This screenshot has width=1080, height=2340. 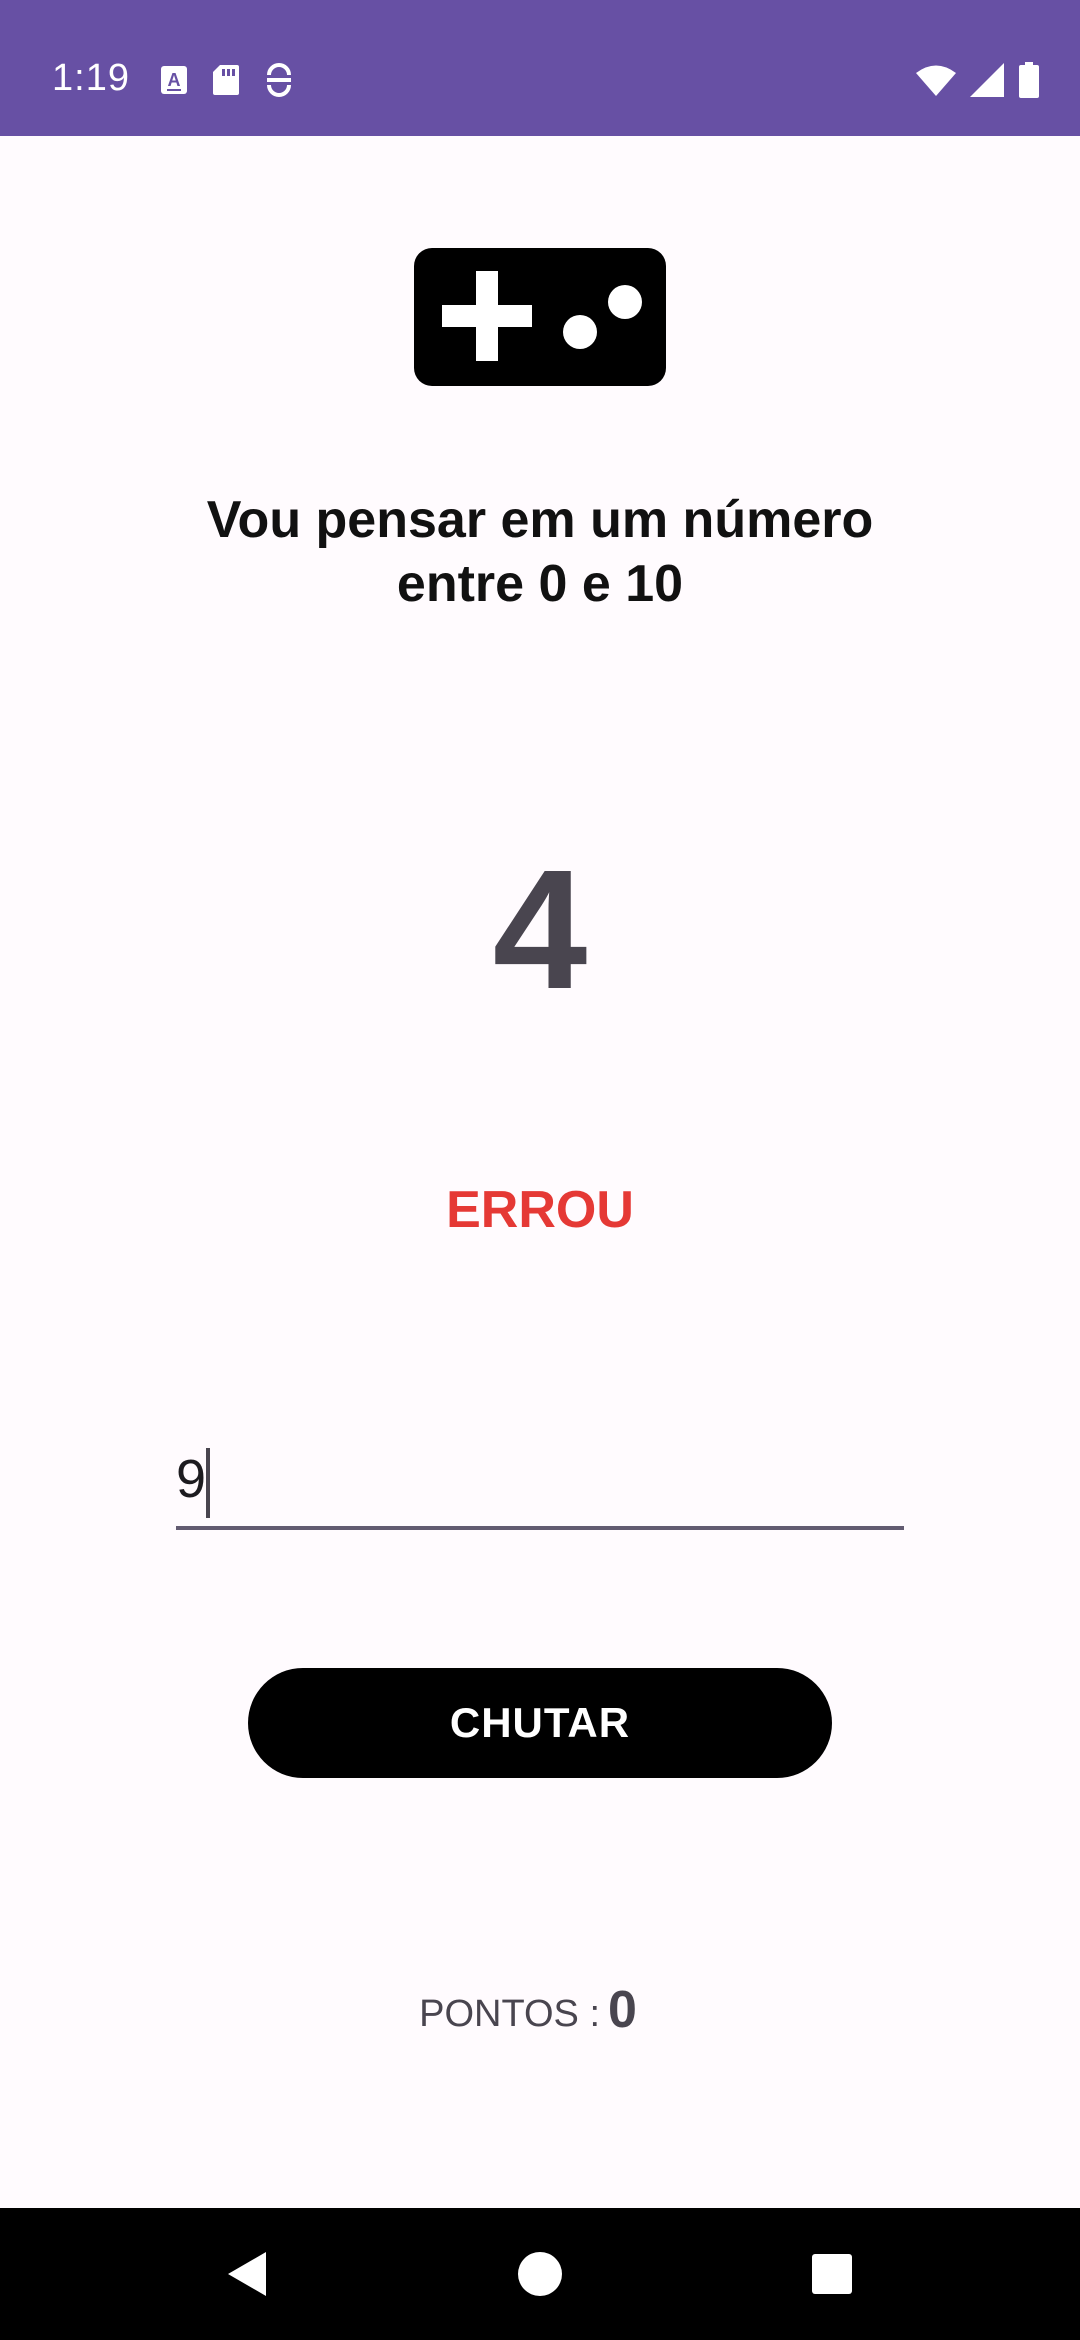 What do you see at coordinates (540, 520) in the screenshot?
I see `prompt-line-1: Vou pensar em um número` at bounding box center [540, 520].